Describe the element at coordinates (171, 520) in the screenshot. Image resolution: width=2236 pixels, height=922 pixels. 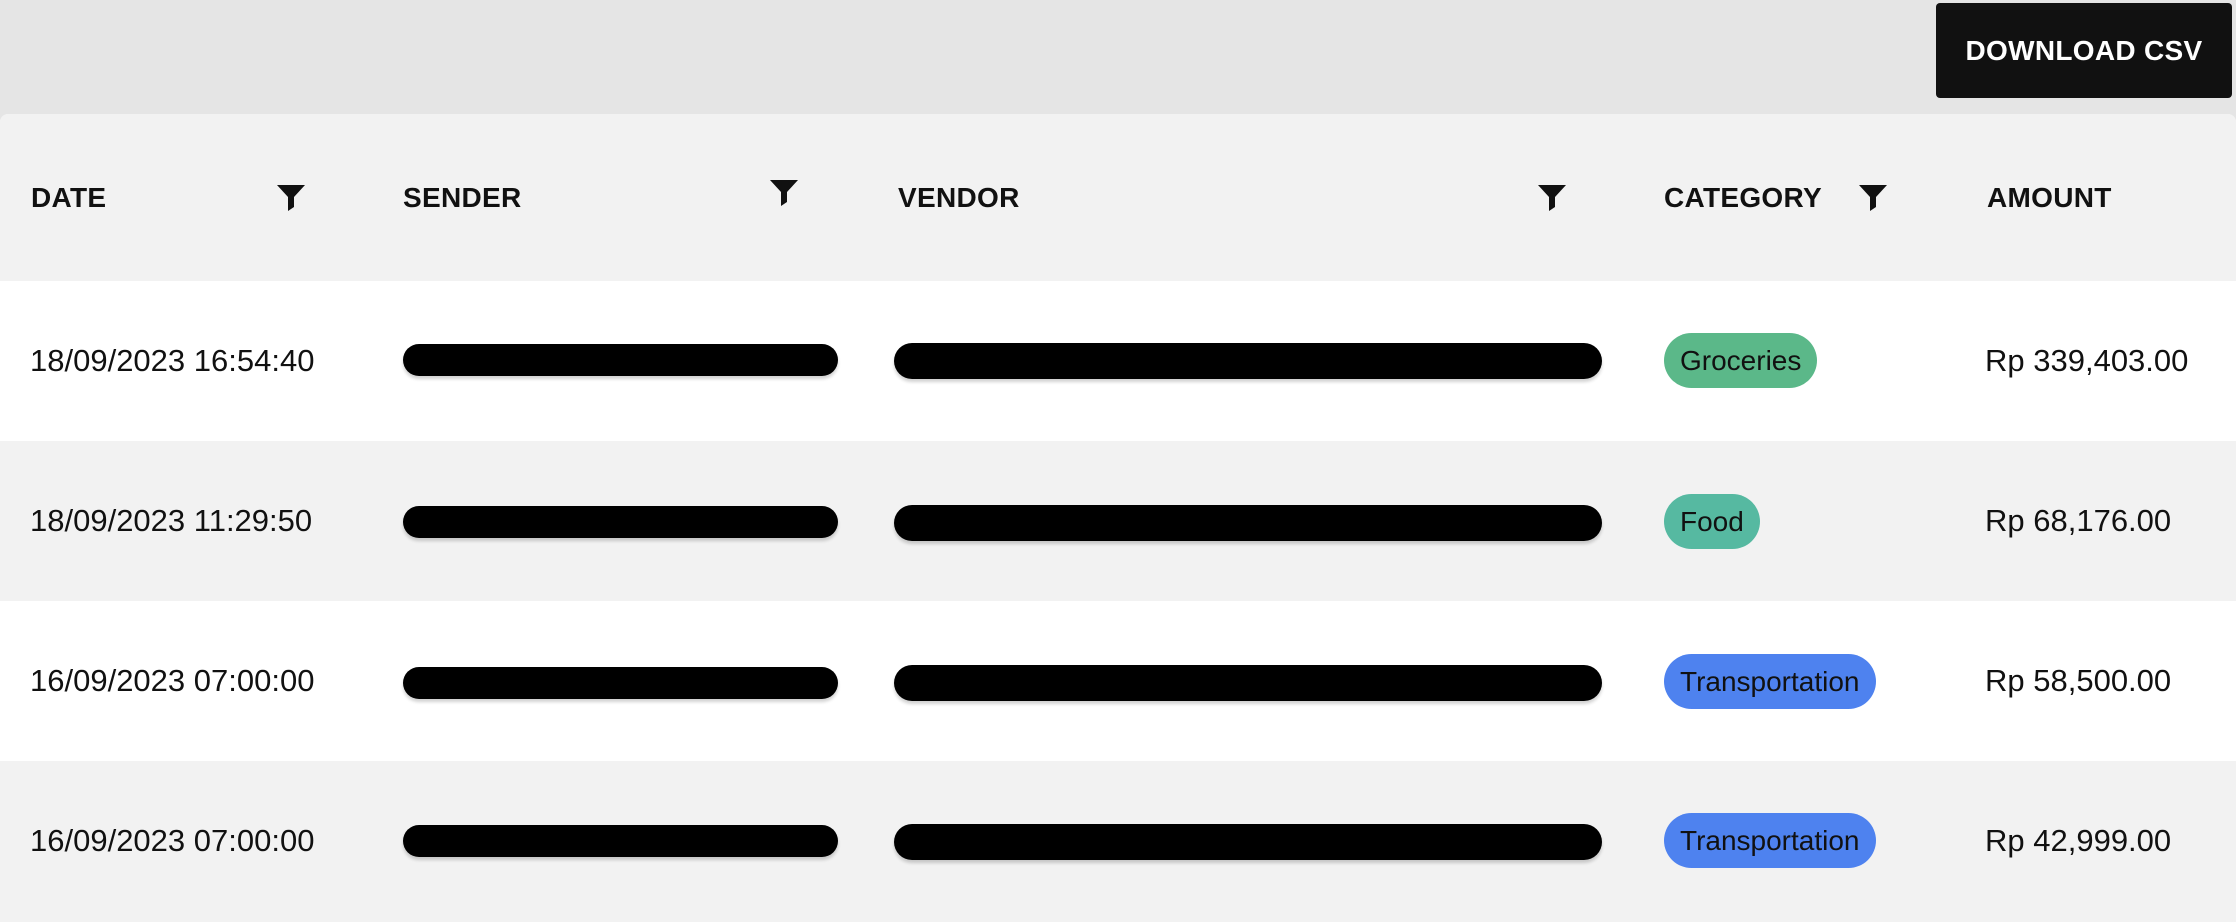
I see `date-cell: 18/09/2023 11:29:50` at that location.